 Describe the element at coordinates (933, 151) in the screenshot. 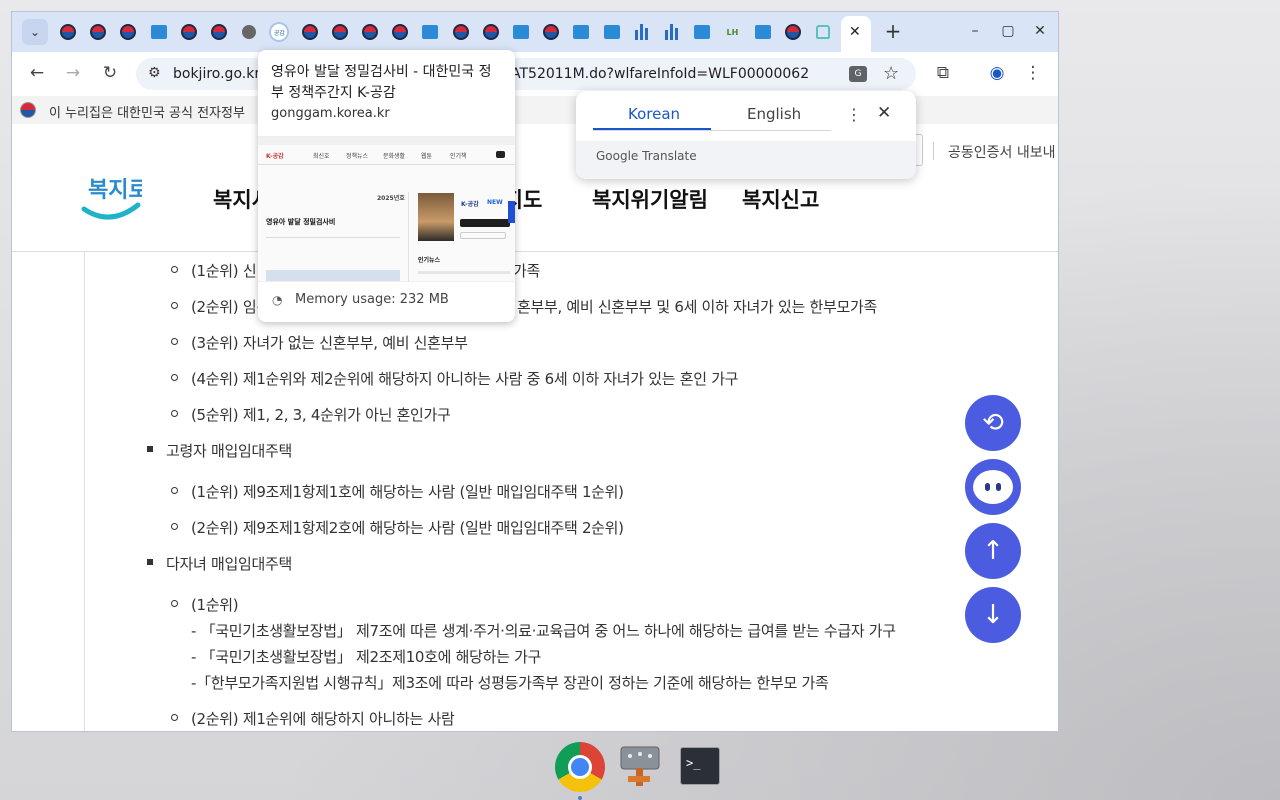

I see `divider` at that location.